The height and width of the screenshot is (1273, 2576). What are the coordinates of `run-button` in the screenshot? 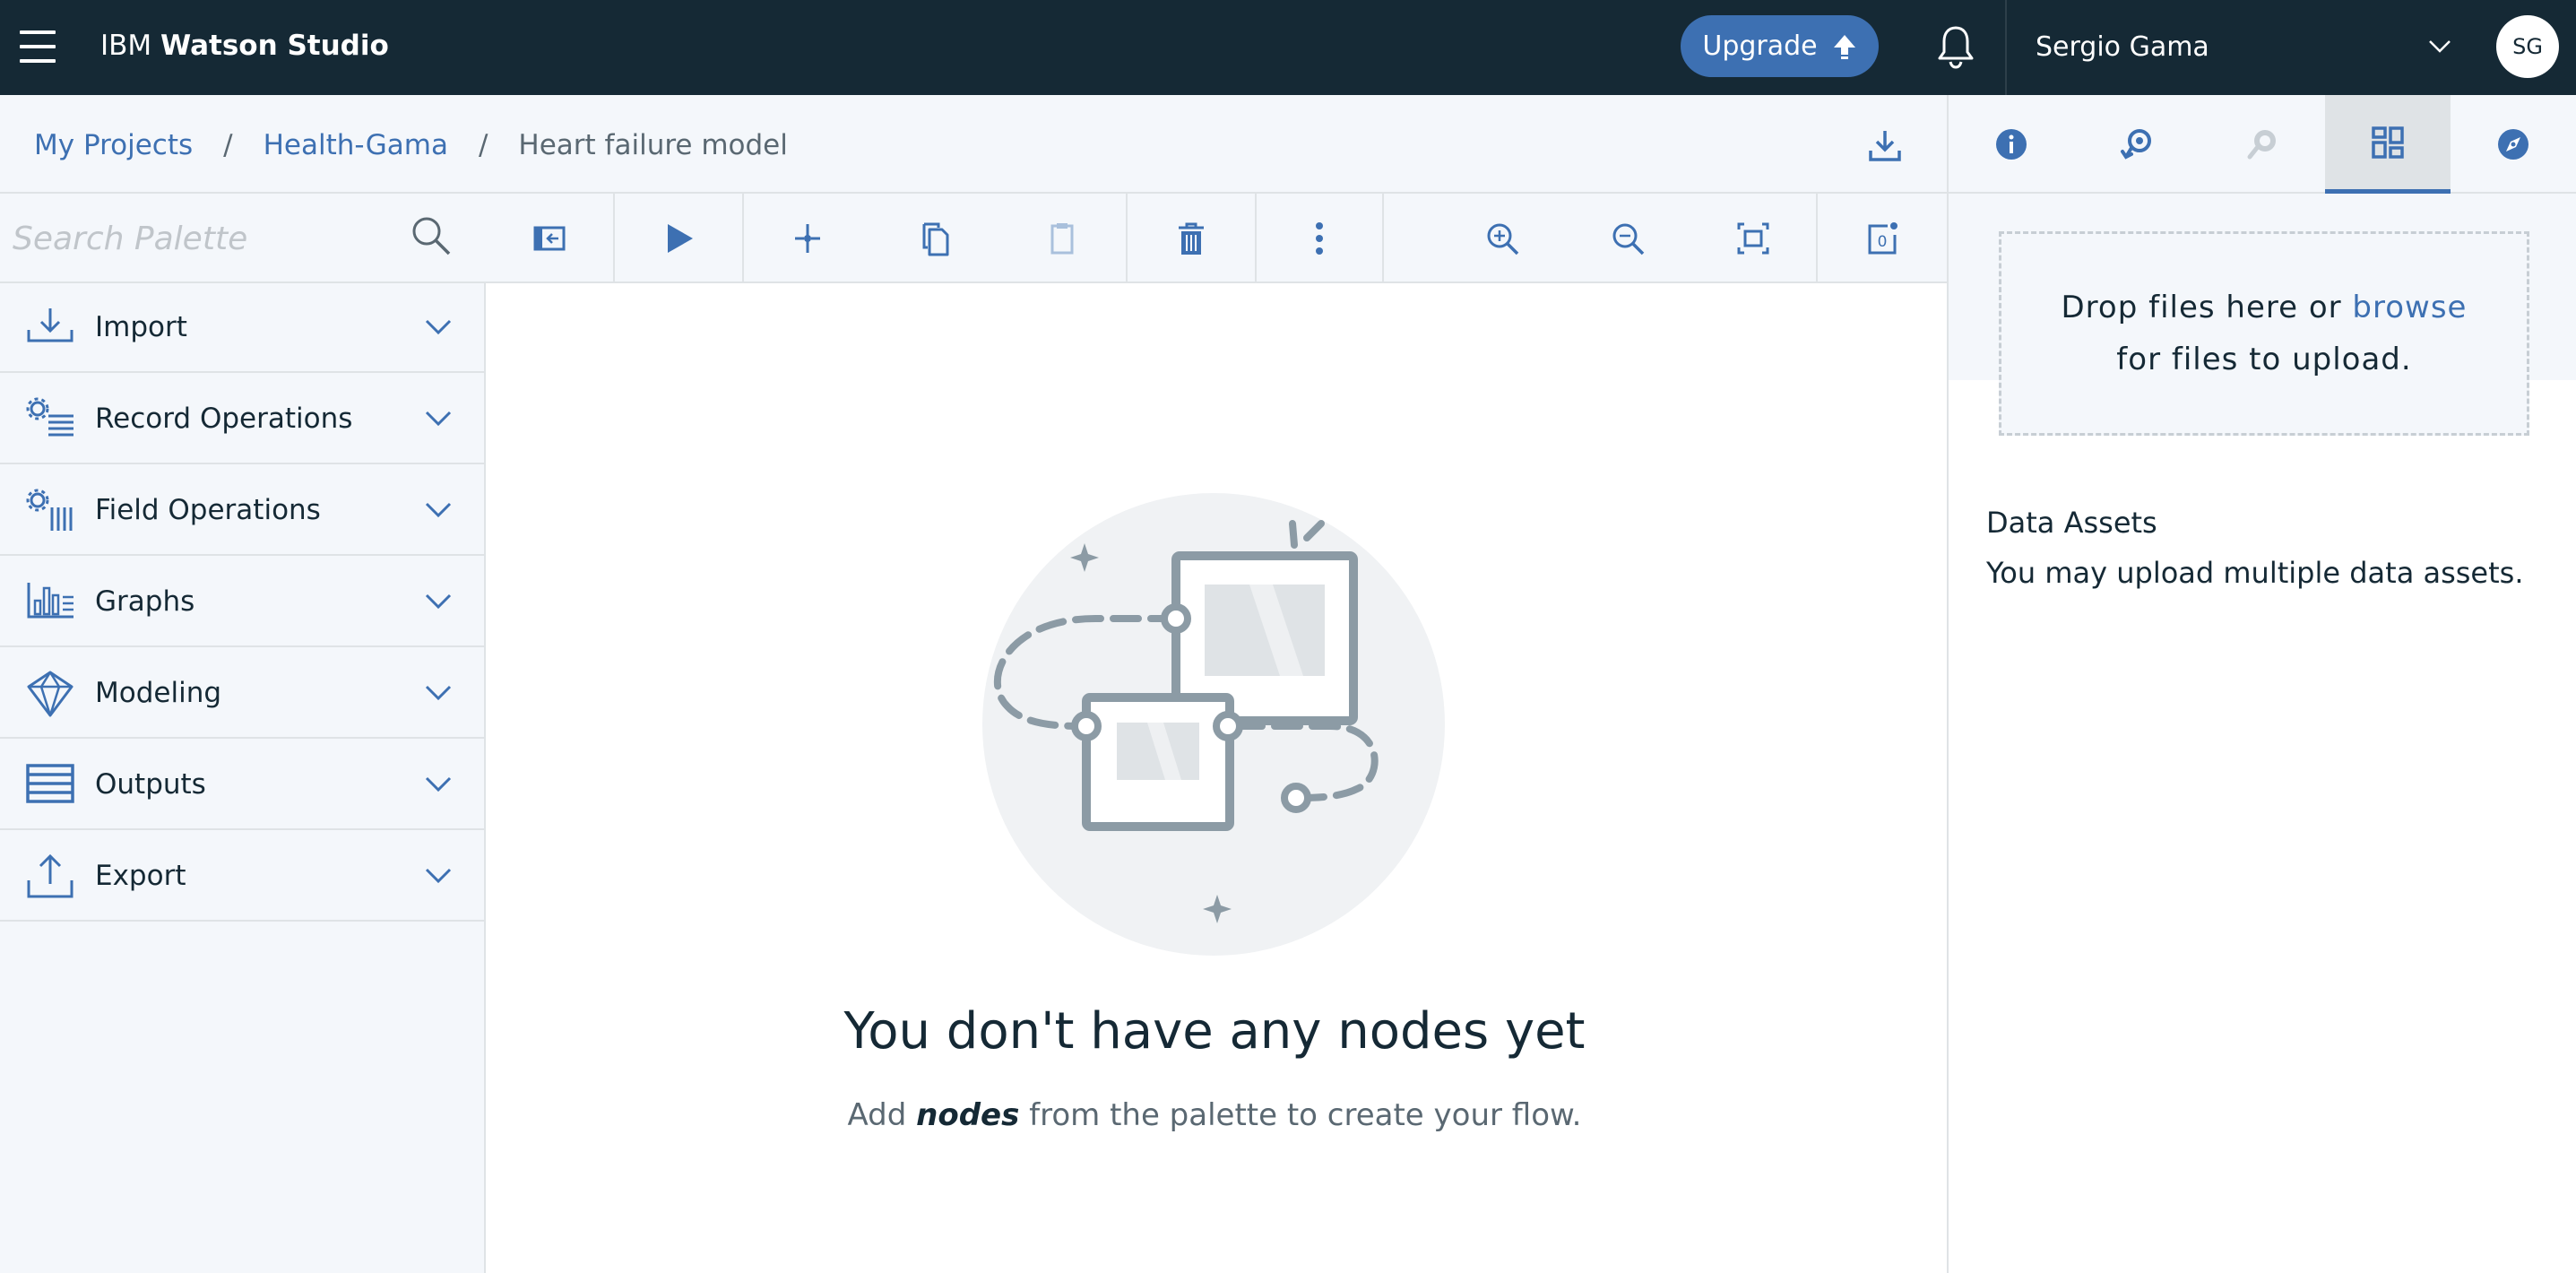 It's located at (678, 239).